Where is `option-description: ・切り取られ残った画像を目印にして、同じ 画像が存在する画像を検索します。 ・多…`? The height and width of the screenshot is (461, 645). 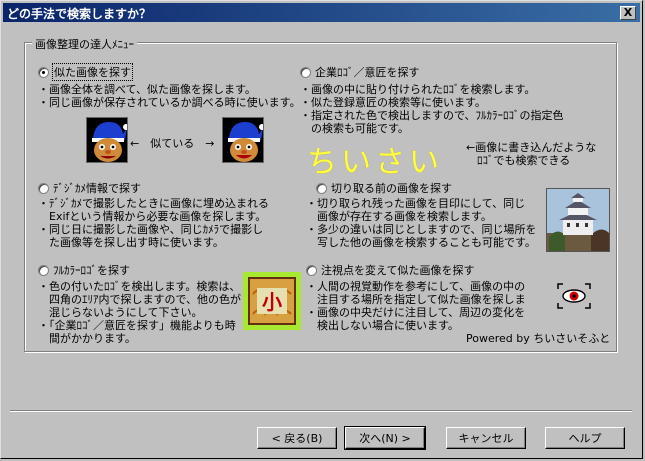 option-description: ・切り取られ残った画像を目印にして、同じ 画像が存在する画像を検索します。 ・多… is located at coordinates (421, 223).